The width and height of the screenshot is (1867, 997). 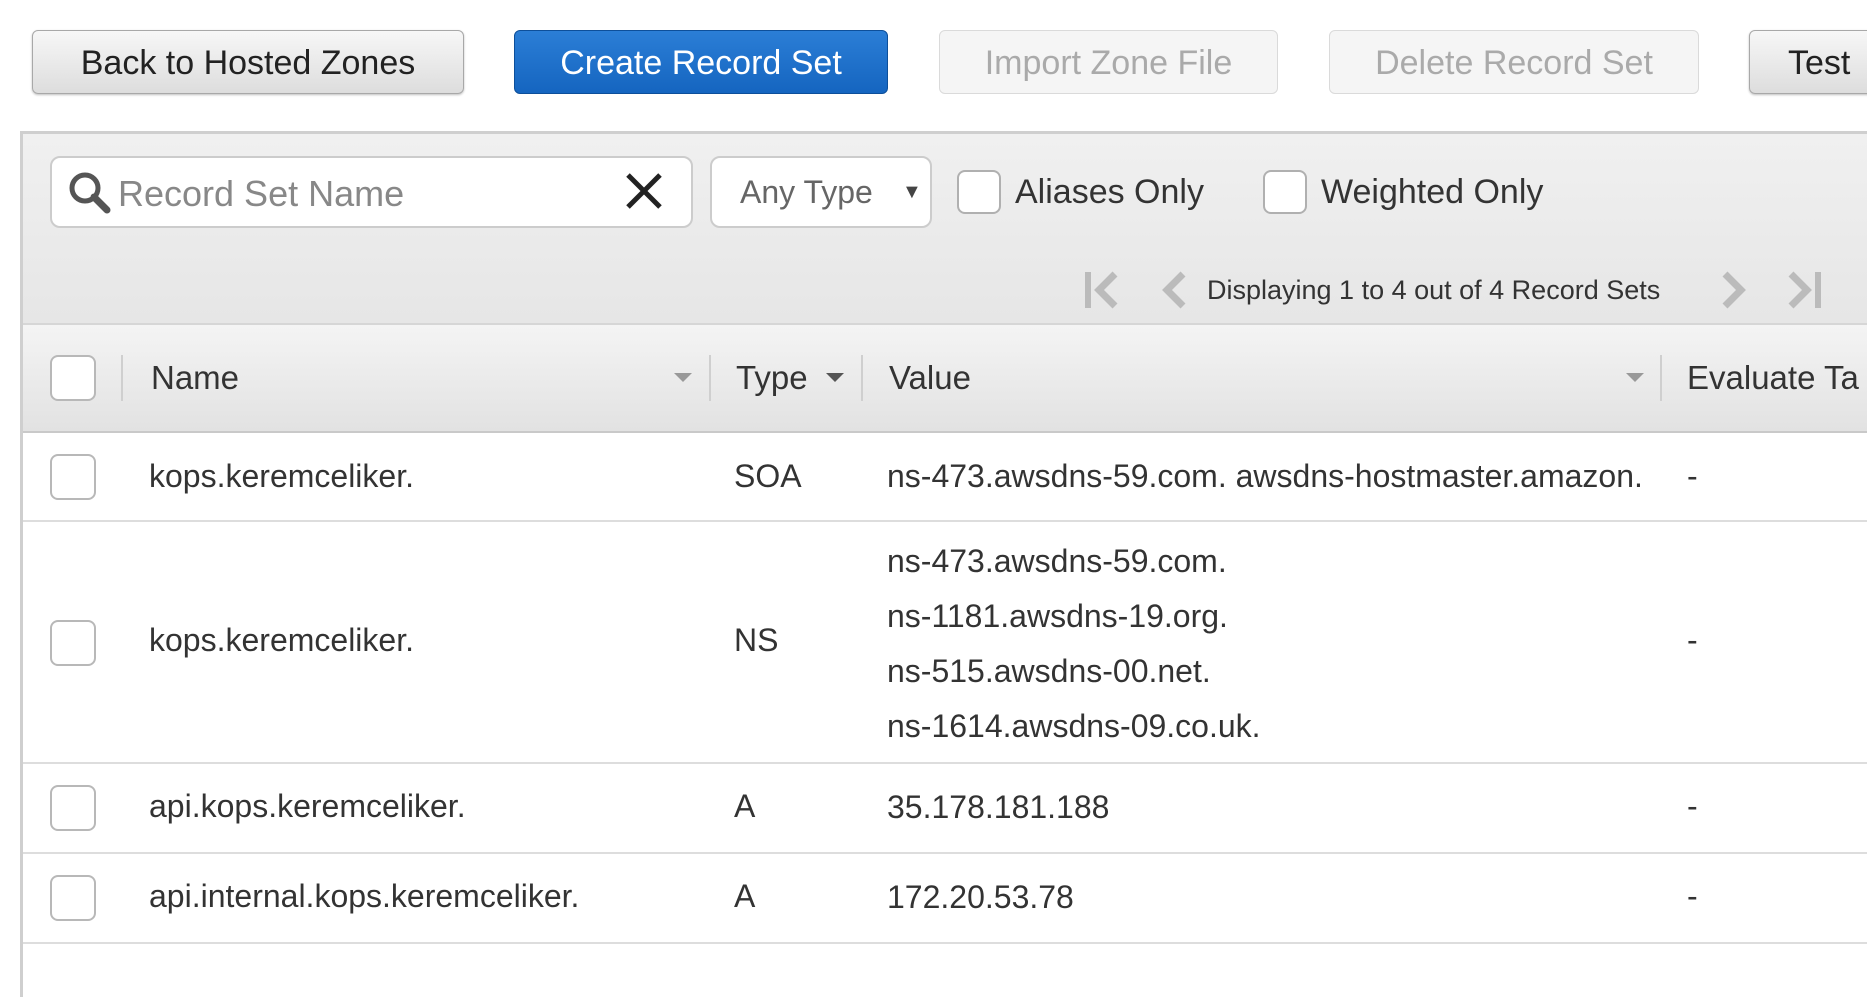 I want to click on select-all-checkbox, so click(x=73, y=378).